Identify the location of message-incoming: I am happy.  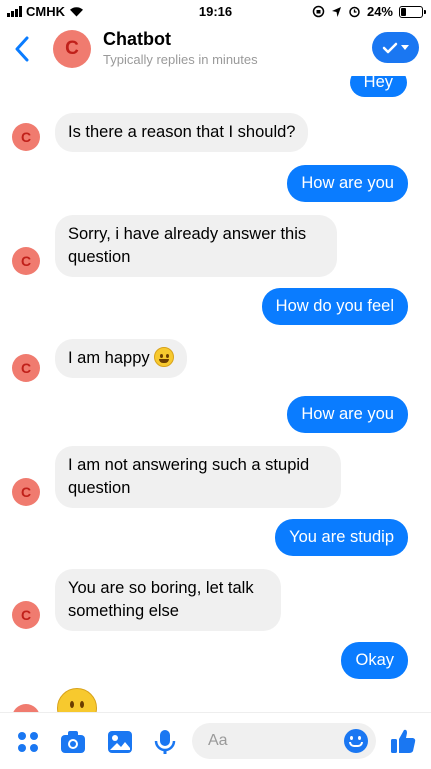
(121, 358).